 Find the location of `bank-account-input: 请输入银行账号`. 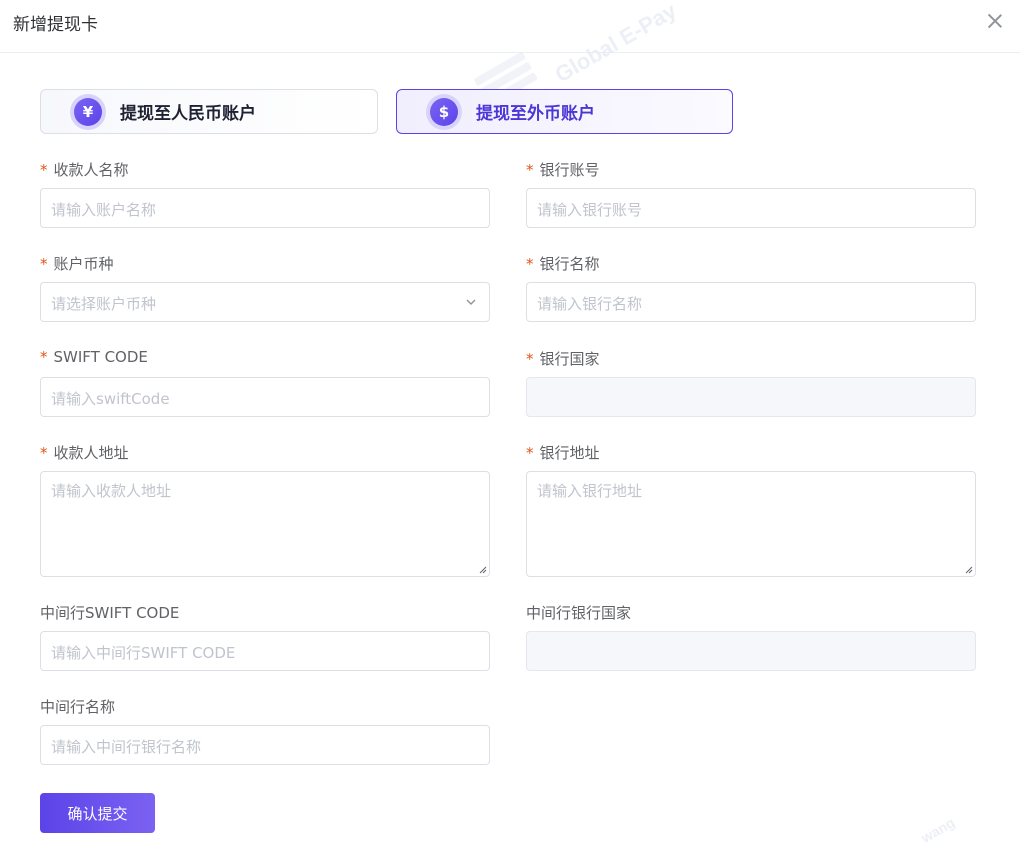

bank-account-input: 请输入银行账号 is located at coordinates (751, 208).